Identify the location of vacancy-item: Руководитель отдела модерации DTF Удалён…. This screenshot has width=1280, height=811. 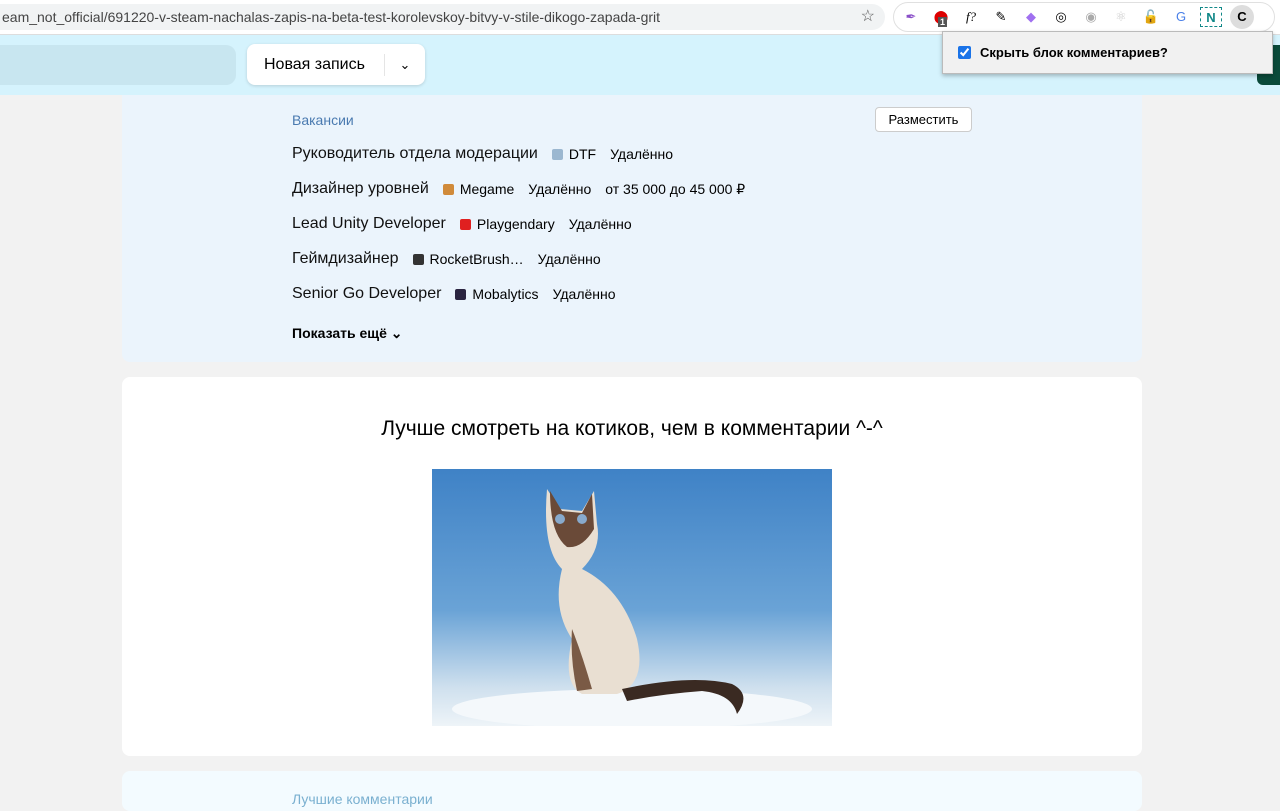
(482, 154).